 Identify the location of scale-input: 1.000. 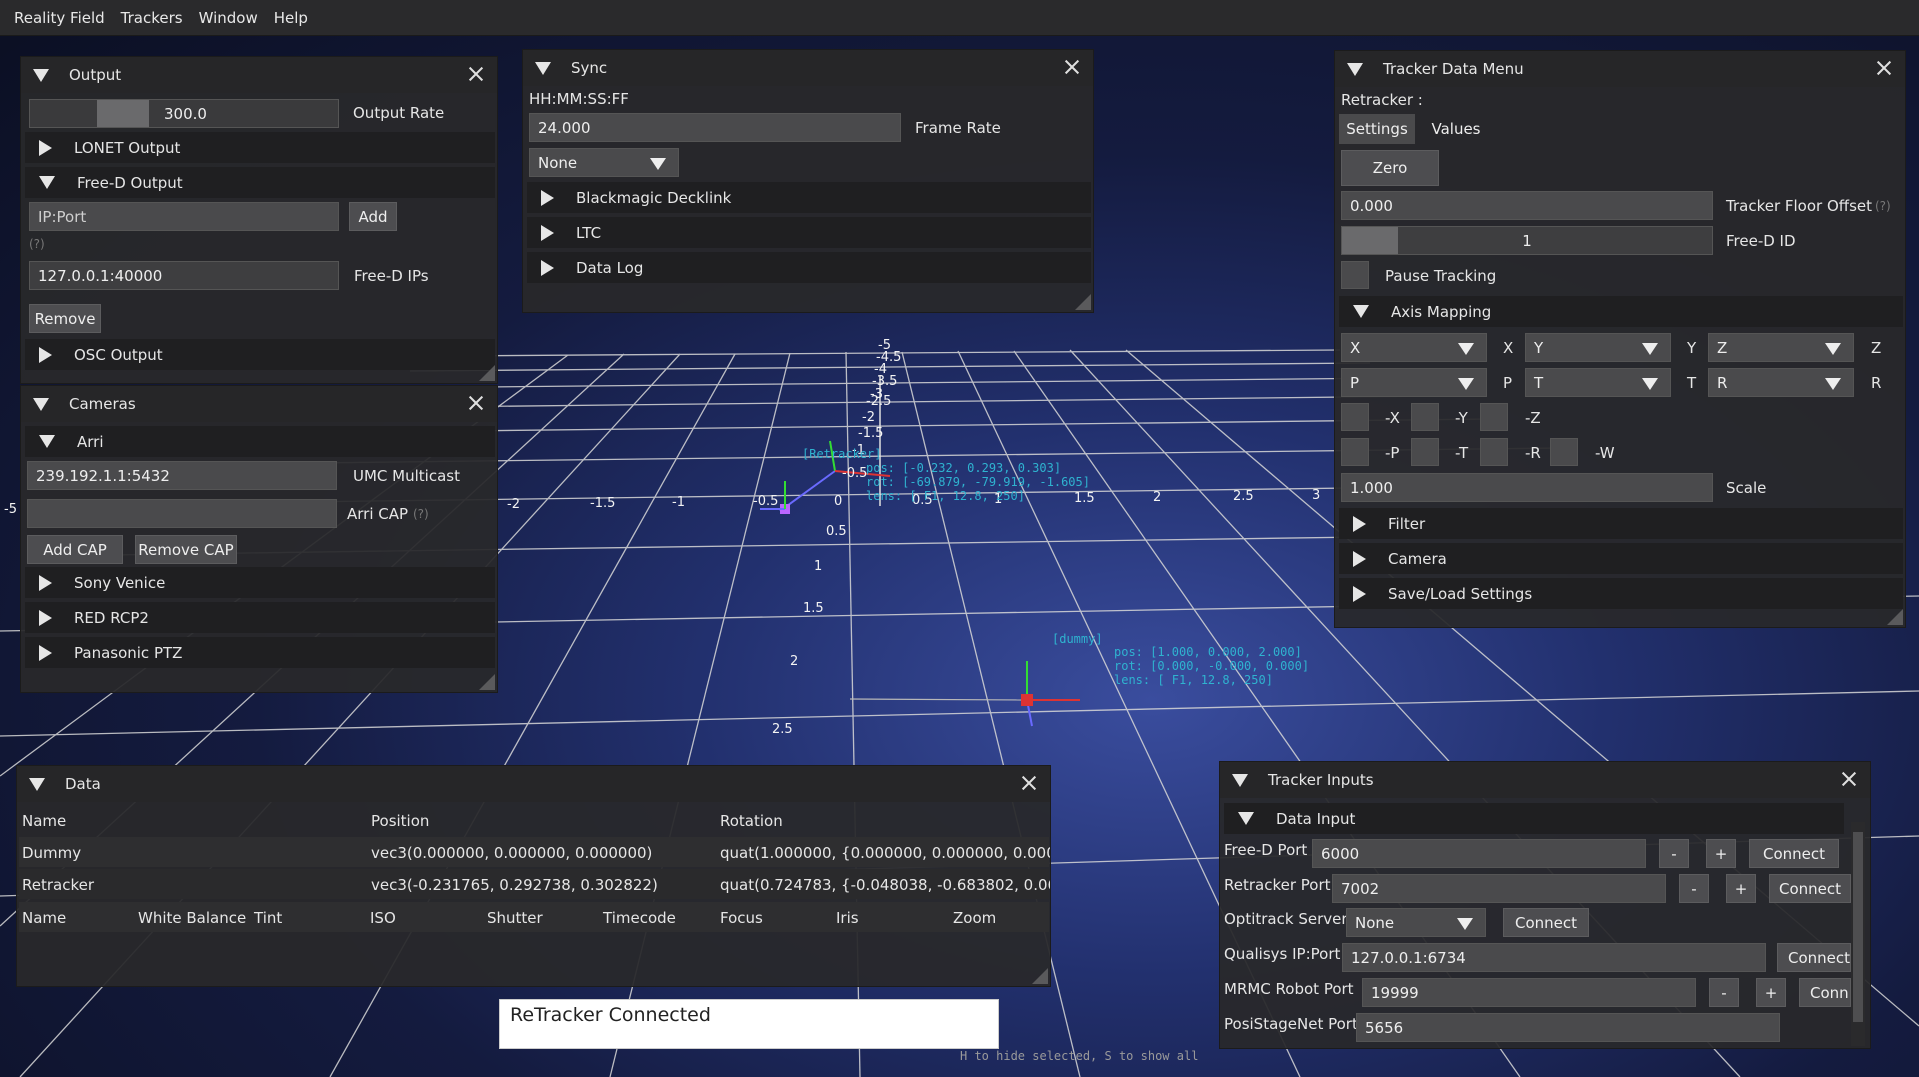
(1527, 487).